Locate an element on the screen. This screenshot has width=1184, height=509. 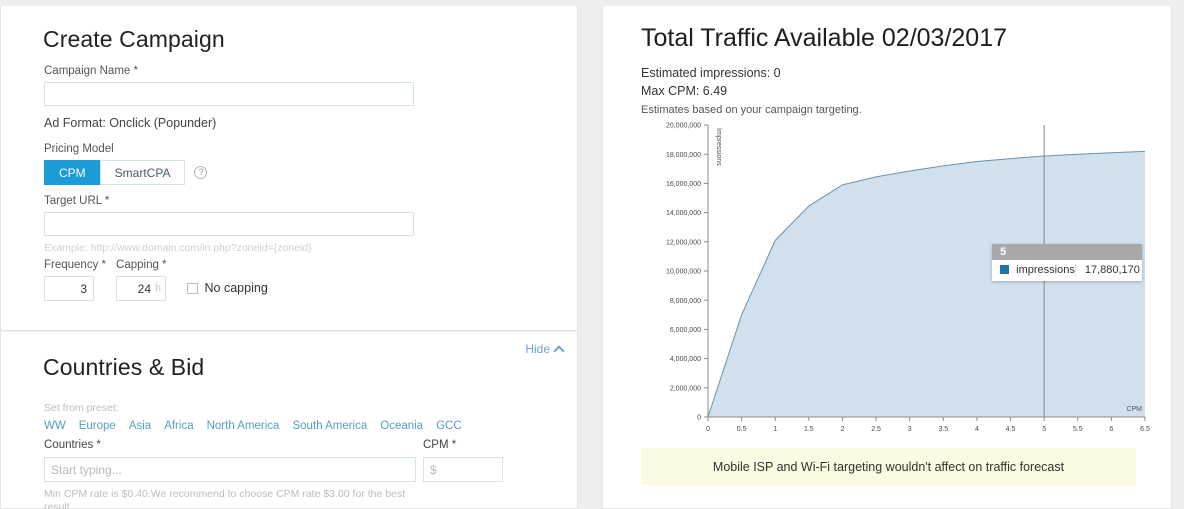
preset-link-north-america: North America is located at coordinates (243, 426).